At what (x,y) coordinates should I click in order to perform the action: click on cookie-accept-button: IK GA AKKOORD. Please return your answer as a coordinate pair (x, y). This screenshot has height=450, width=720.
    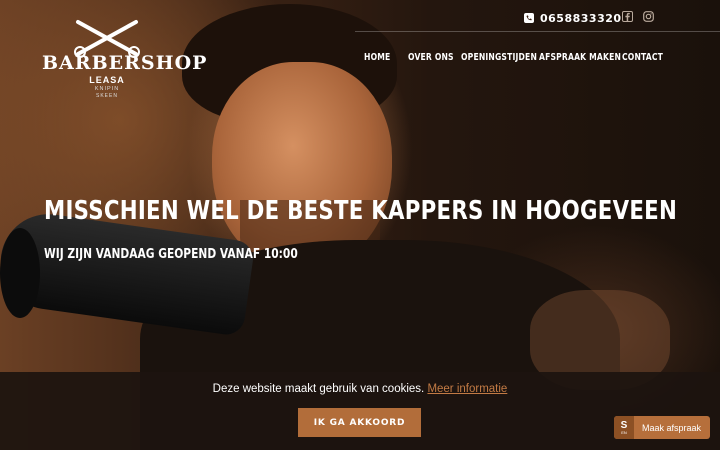
    Looking at the image, I should click on (359, 422).